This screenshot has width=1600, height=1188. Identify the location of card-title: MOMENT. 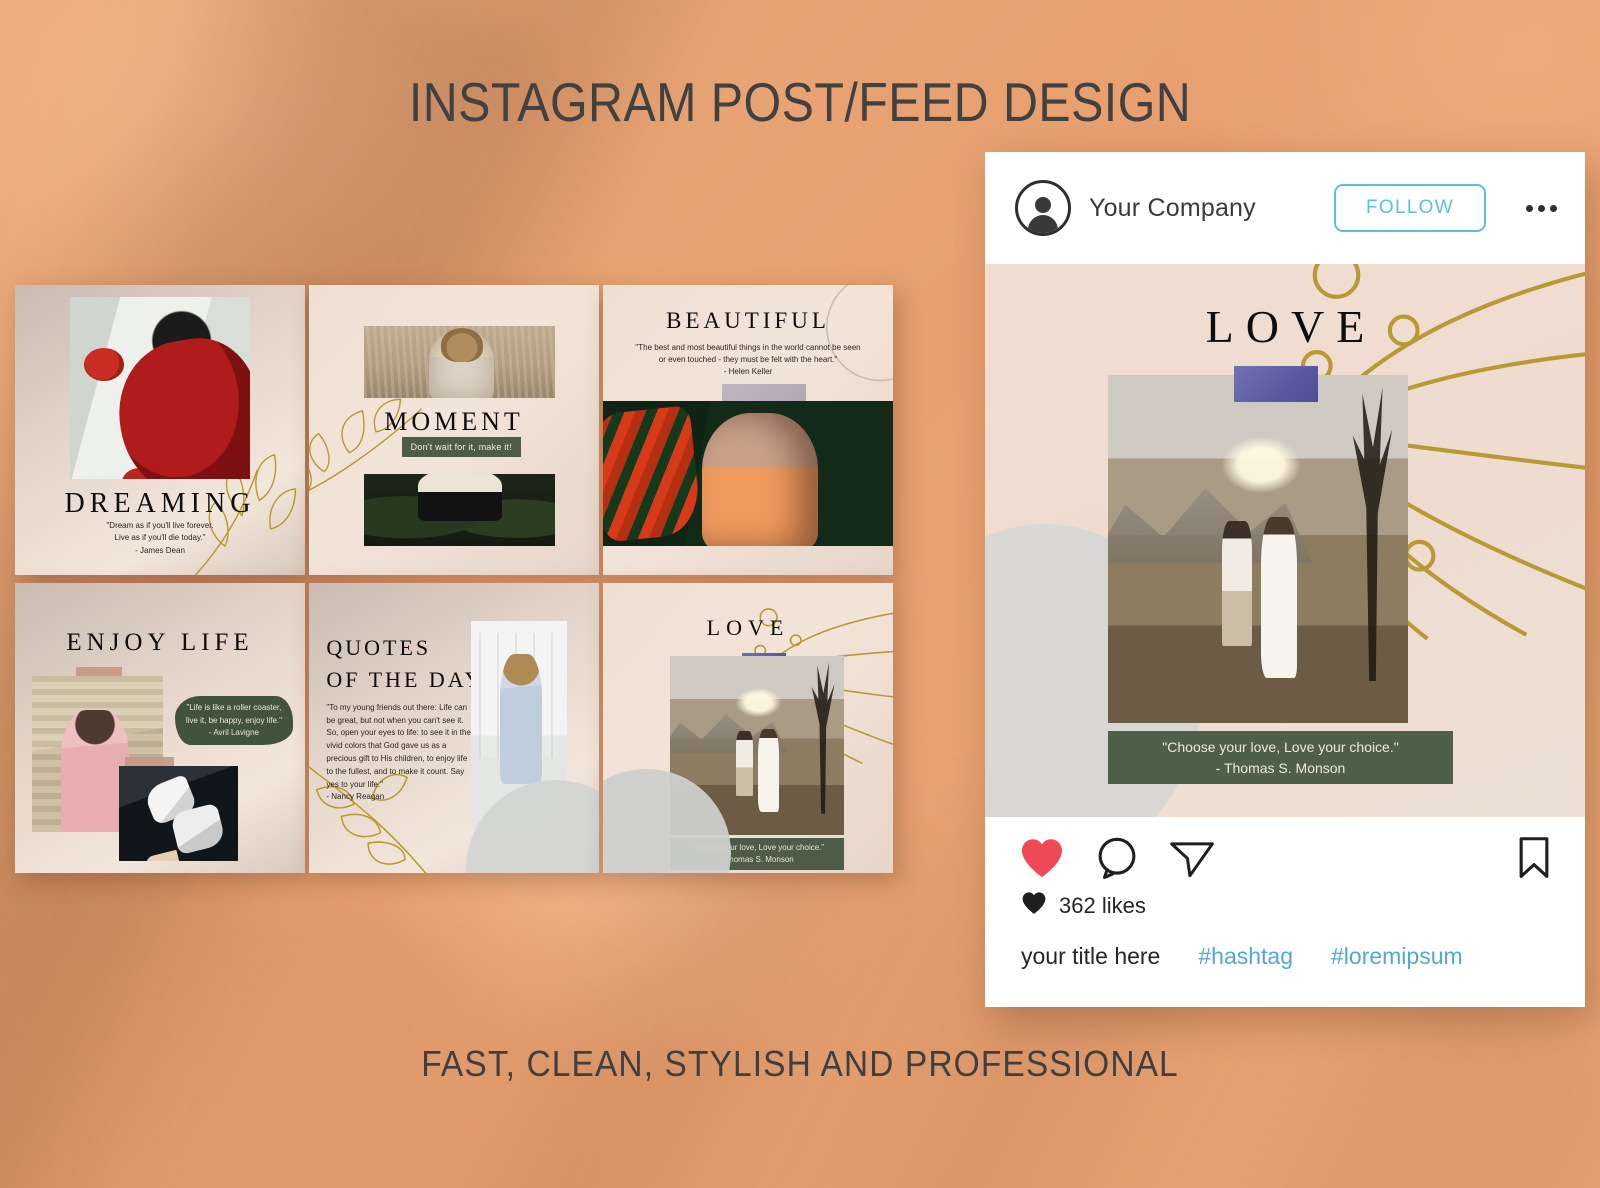
(454, 421).